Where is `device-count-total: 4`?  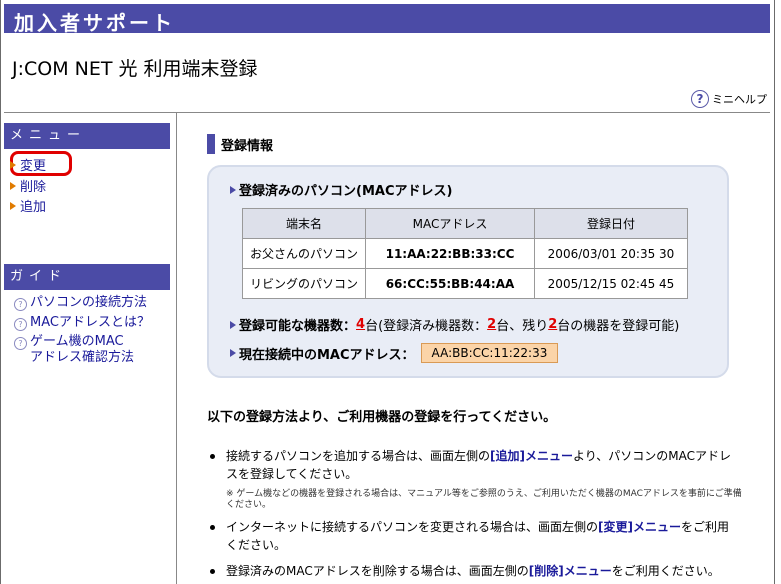 device-count-total: 4 is located at coordinates (361, 324).